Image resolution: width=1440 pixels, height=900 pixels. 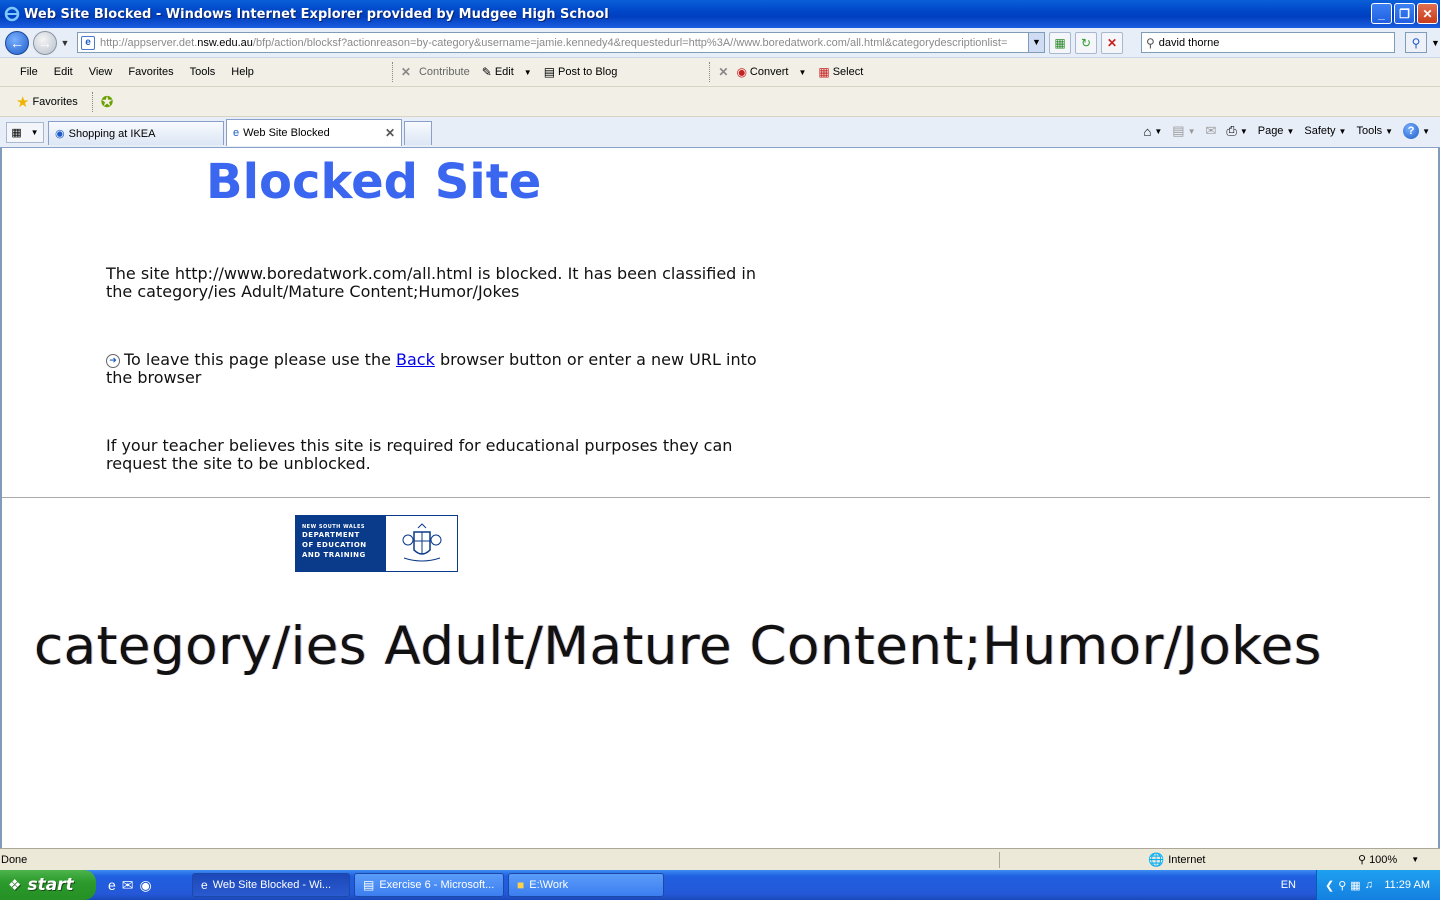 I want to click on back-link: Back, so click(x=415, y=359).